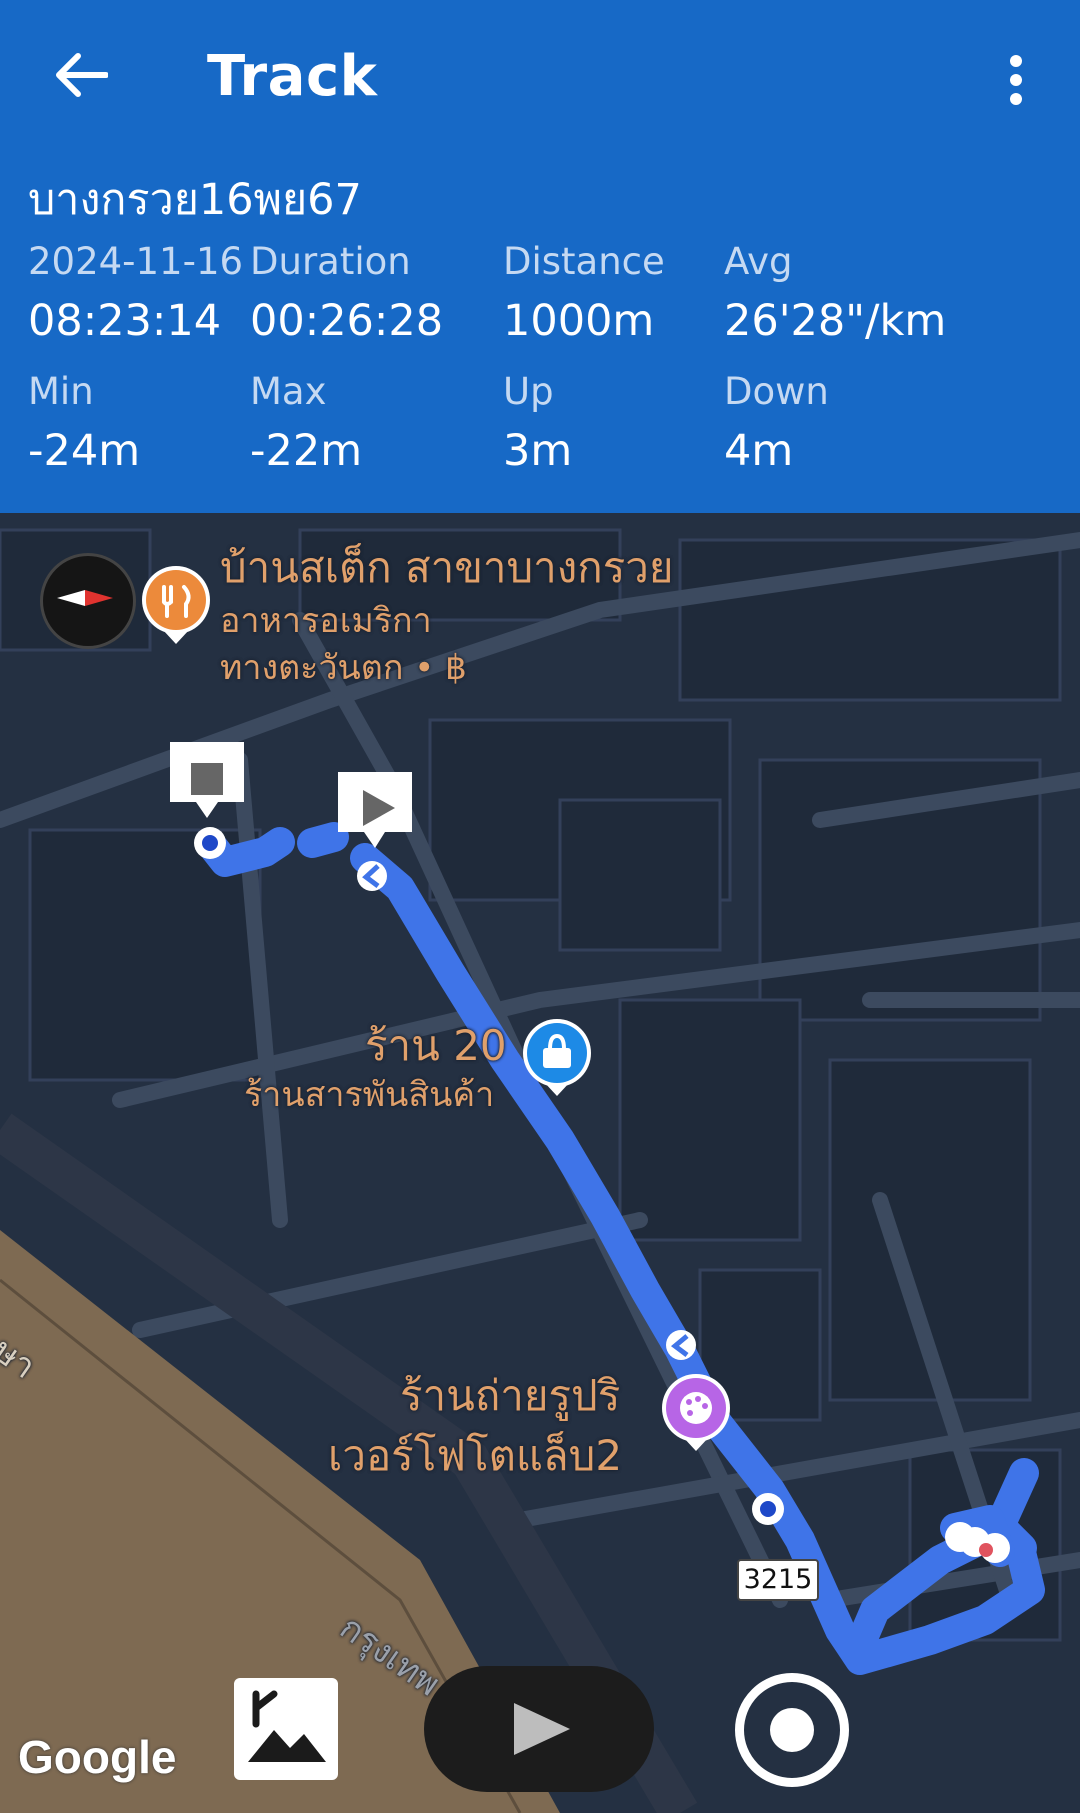 This screenshot has height=1813, width=1080. I want to click on google-attribution: Google, so click(97, 1757).